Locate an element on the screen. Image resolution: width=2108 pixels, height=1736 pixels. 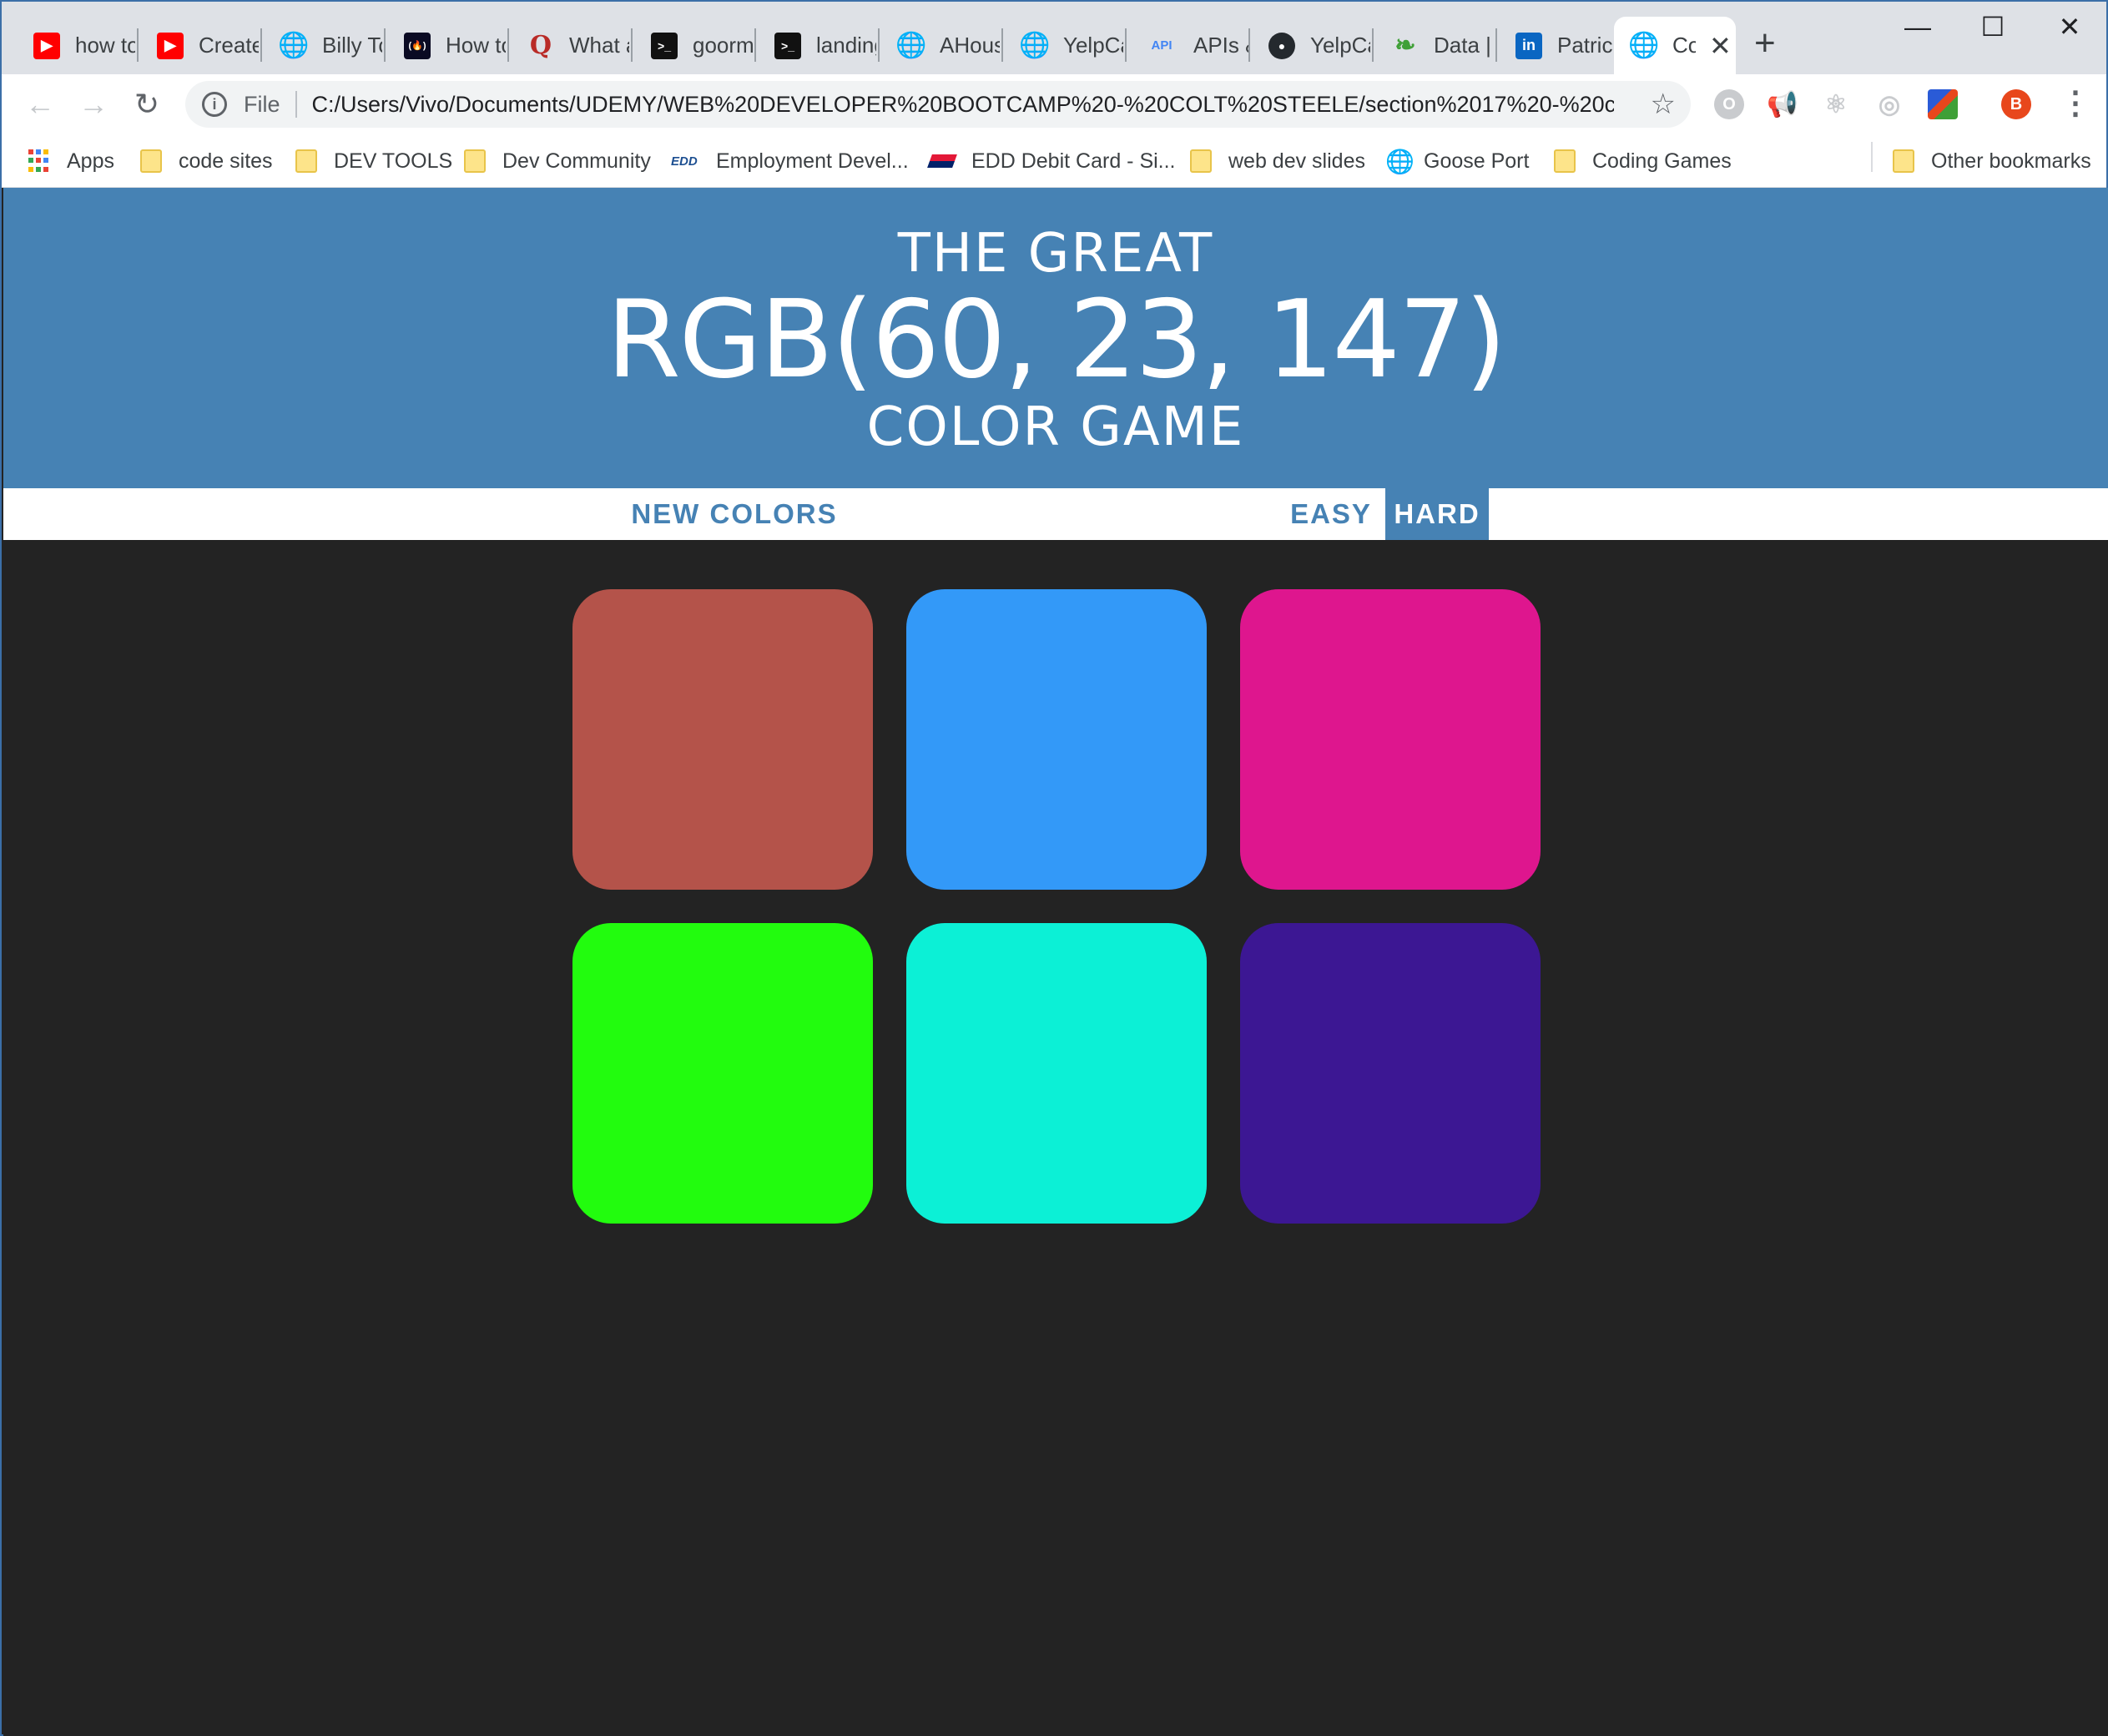
tab-2: ▶ Create is located at coordinates (200, 45).